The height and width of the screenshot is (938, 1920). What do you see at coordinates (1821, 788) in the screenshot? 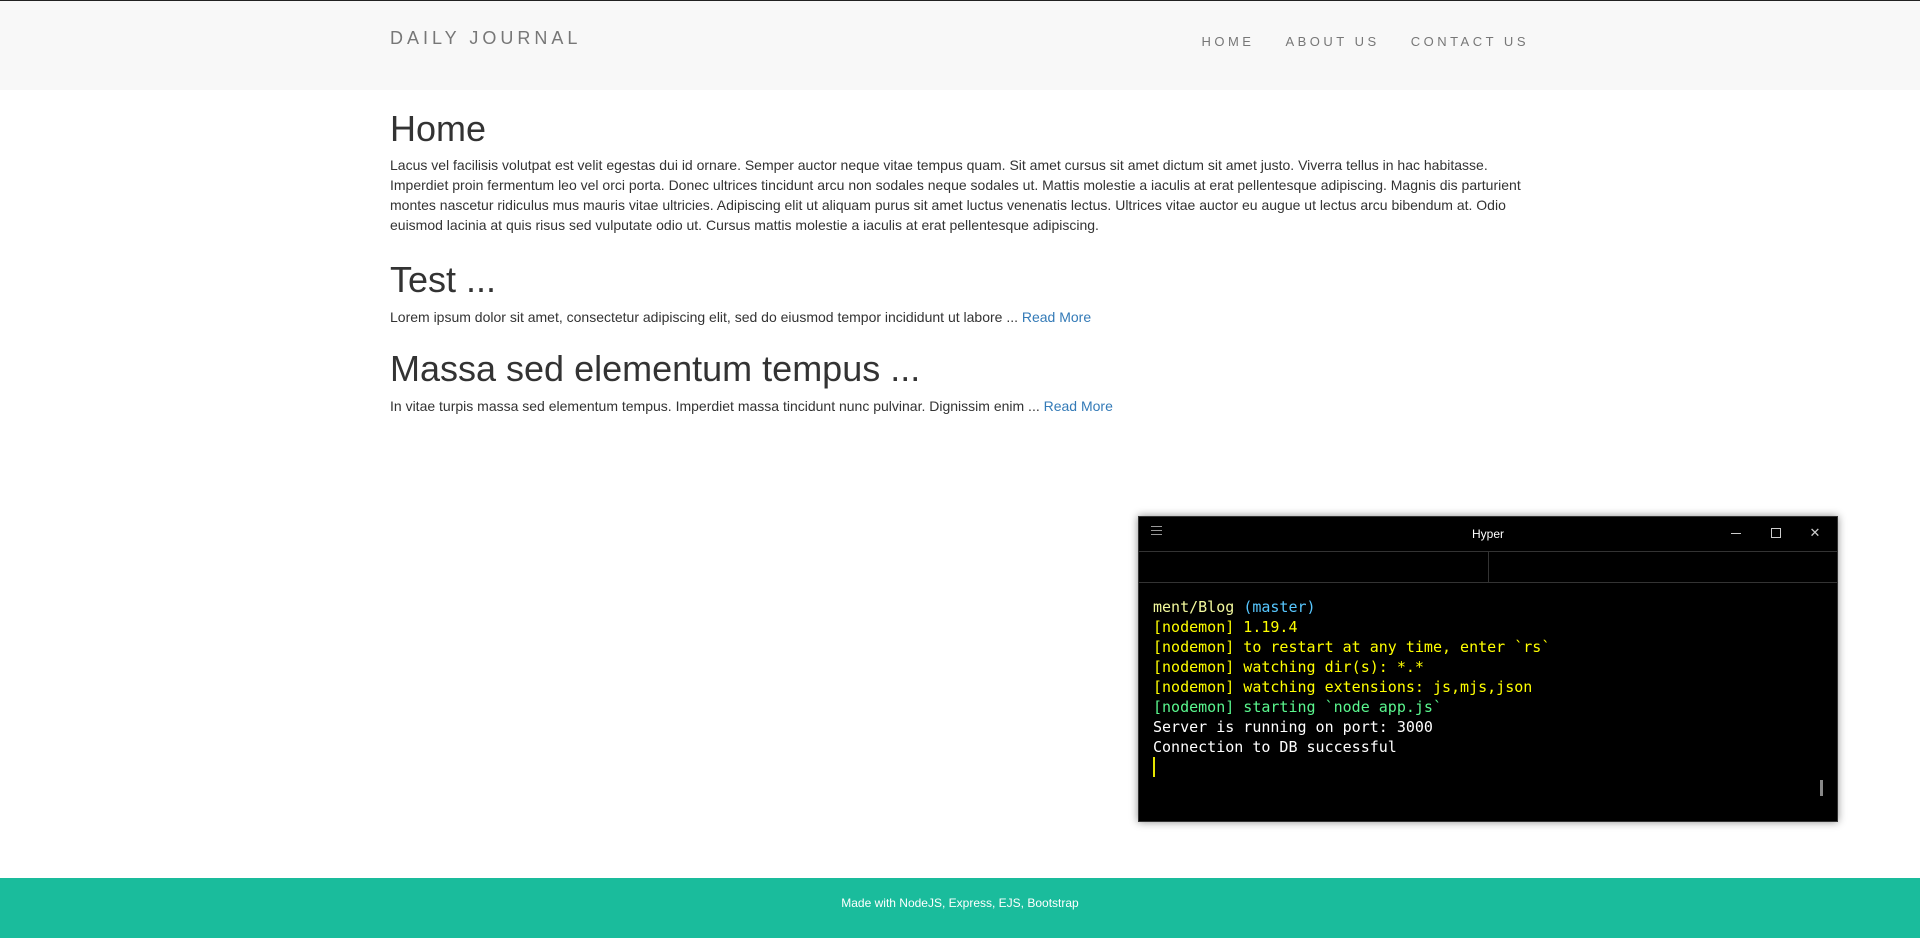
I see `terminal-scrollbar` at bounding box center [1821, 788].